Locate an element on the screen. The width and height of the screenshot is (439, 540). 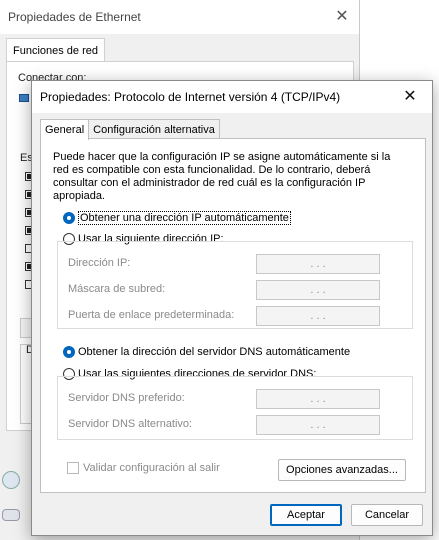
alternate-dns-label: Servidor DNS alternativo: is located at coordinates (130, 424).